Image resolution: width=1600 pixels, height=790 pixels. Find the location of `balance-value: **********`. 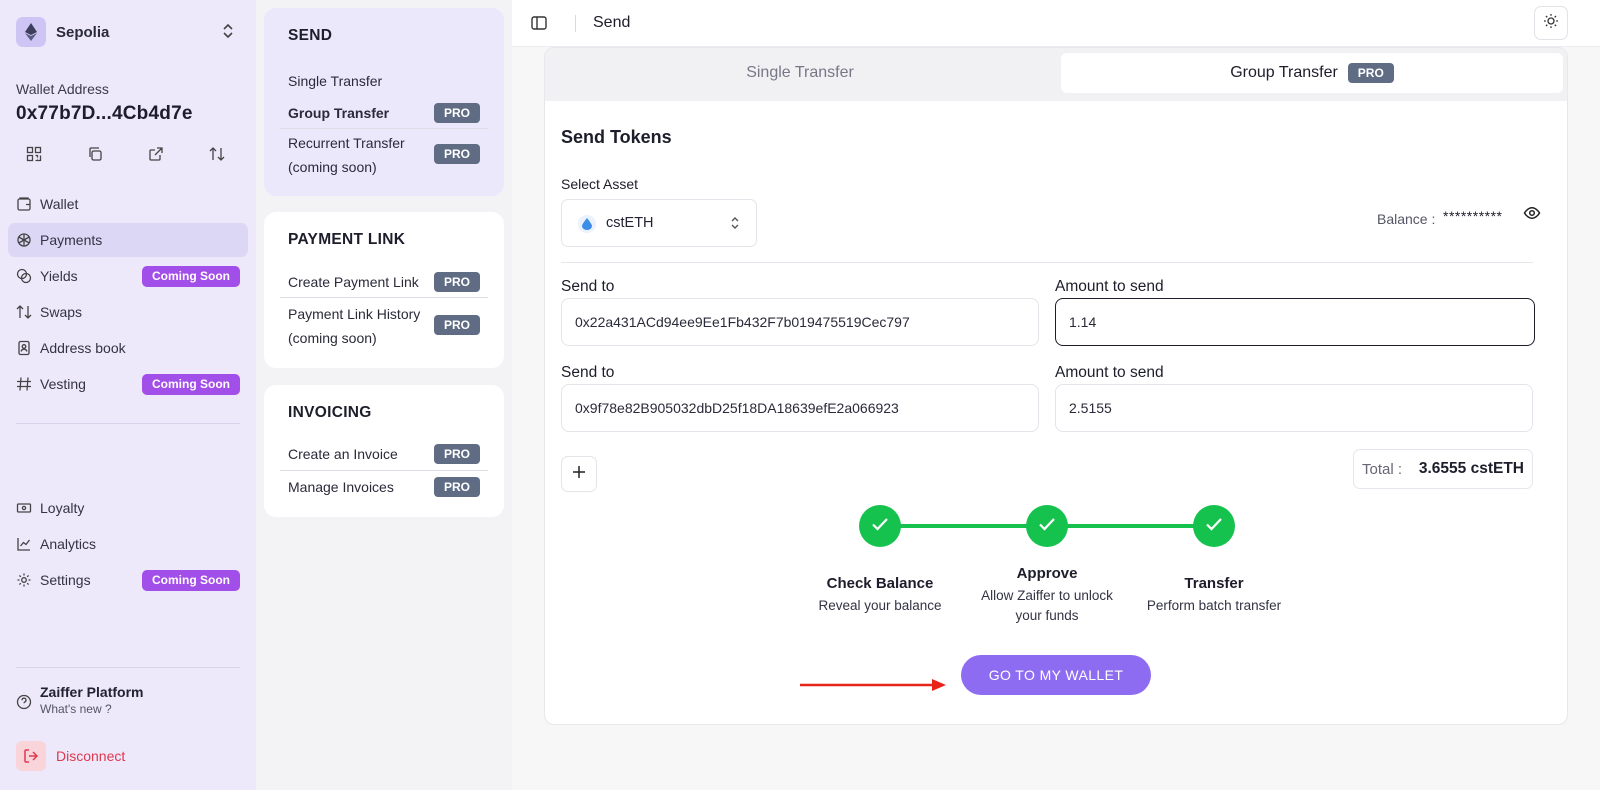

balance-value: ********** is located at coordinates (1473, 216).